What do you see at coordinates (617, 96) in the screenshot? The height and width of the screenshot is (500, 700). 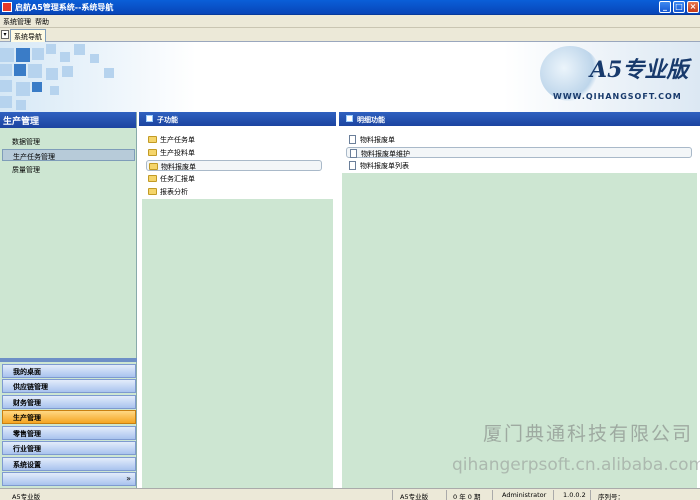 I see `website-url: WWW.QIHANGSOFT.COM` at bounding box center [617, 96].